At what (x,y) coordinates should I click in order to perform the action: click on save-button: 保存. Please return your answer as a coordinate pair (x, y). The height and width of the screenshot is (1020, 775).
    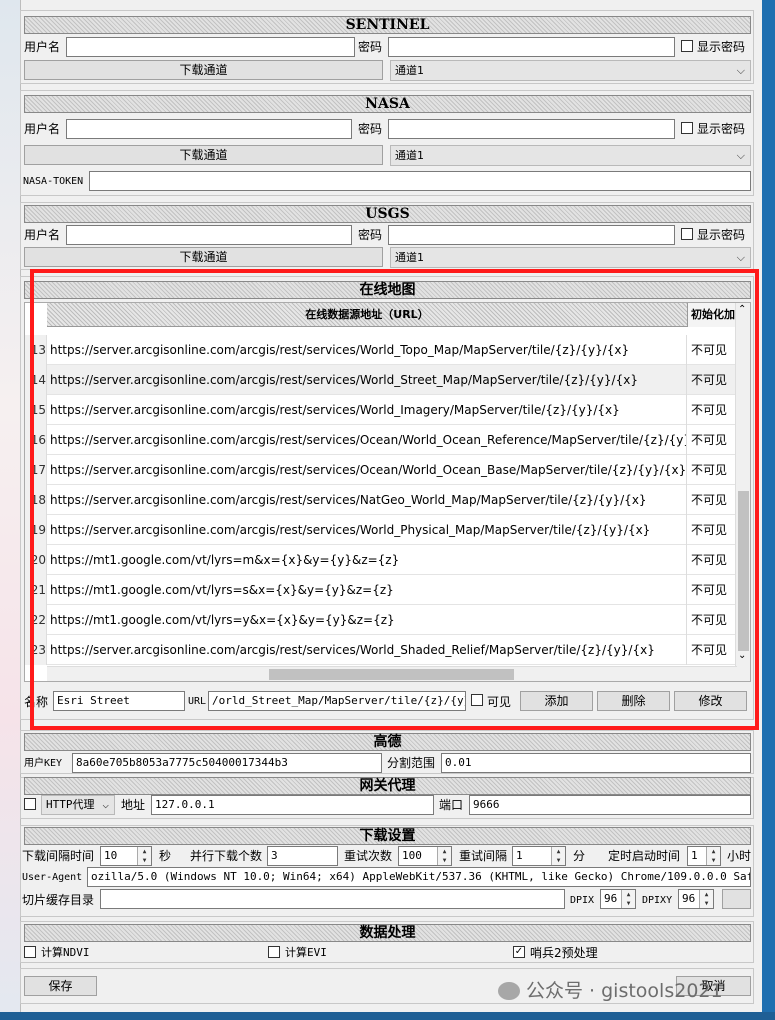
    Looking at the image, I should click on (60, 986).